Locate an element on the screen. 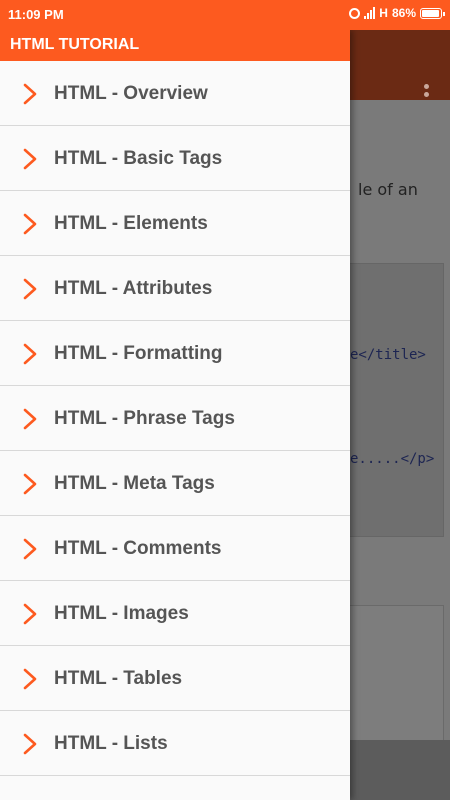 Image resolution: width=450 pixels, height=800 pixels. drawer-title: HTML TUTORIAL is located at coordinates (75, 44).